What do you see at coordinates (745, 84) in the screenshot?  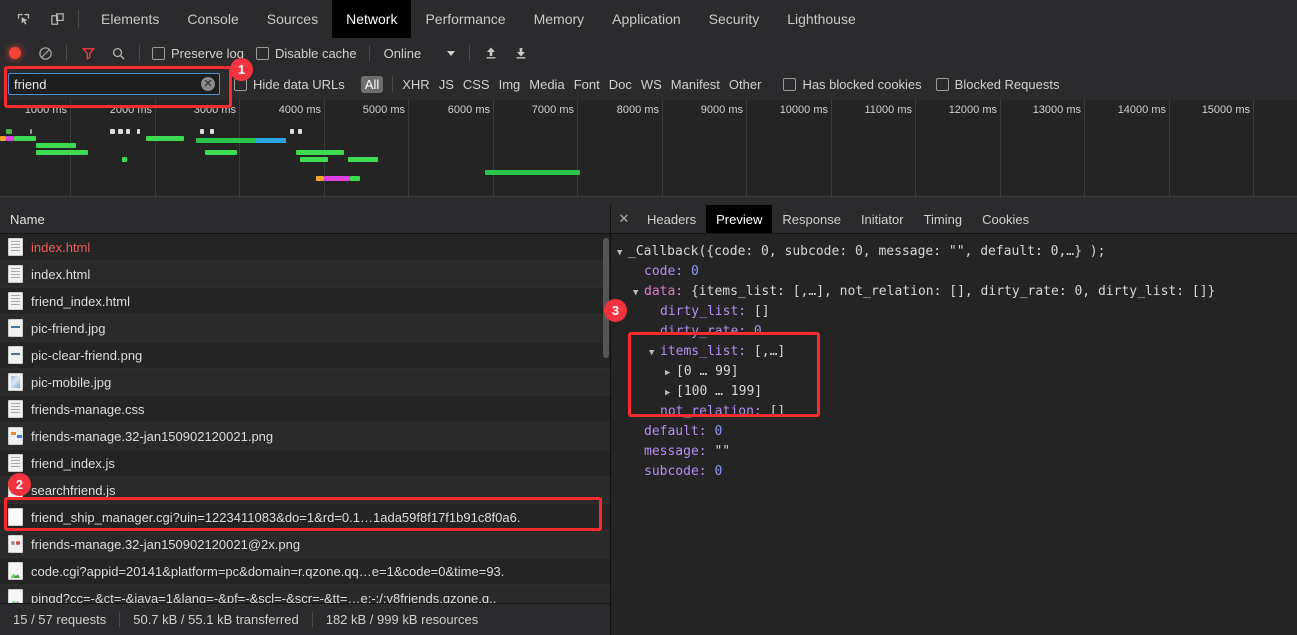 I see `filter-type-other: Other` at bounding box center [745, 84].